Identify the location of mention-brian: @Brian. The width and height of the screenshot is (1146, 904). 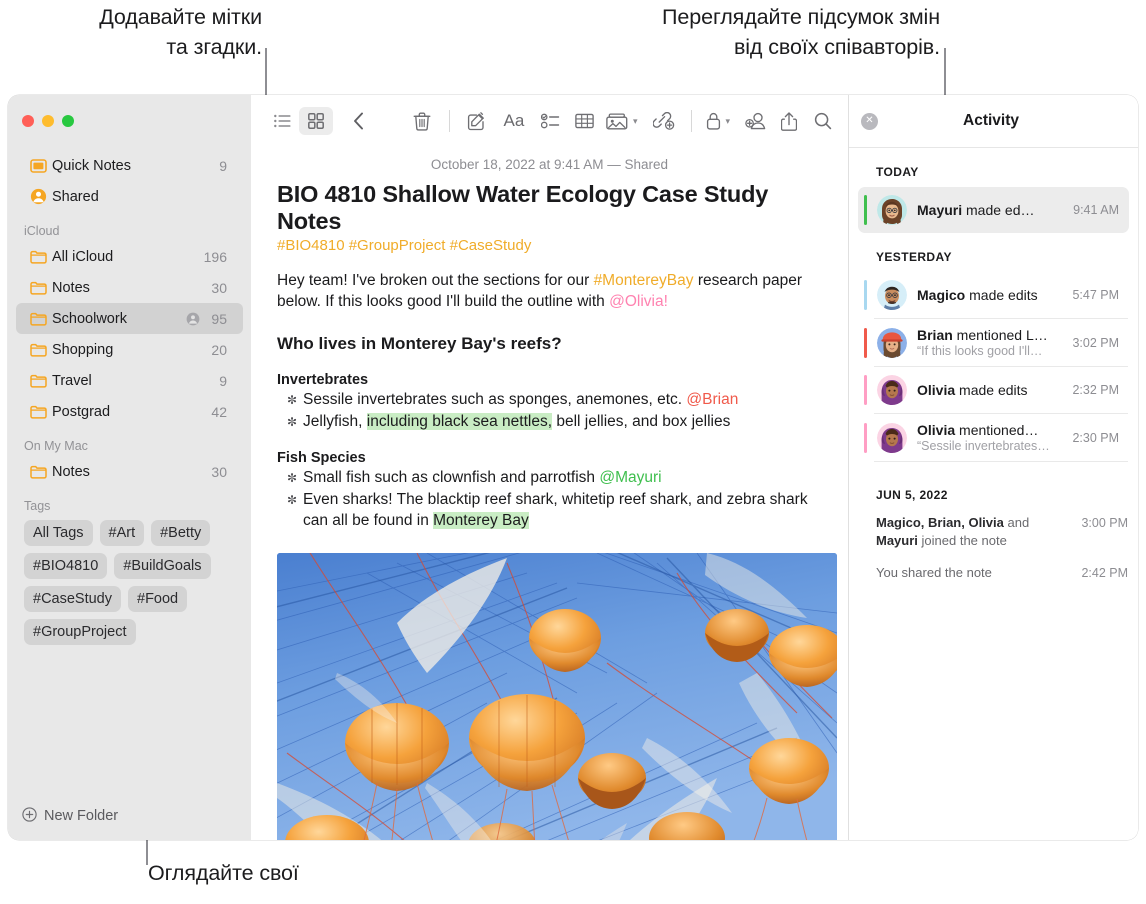
(712, 399).